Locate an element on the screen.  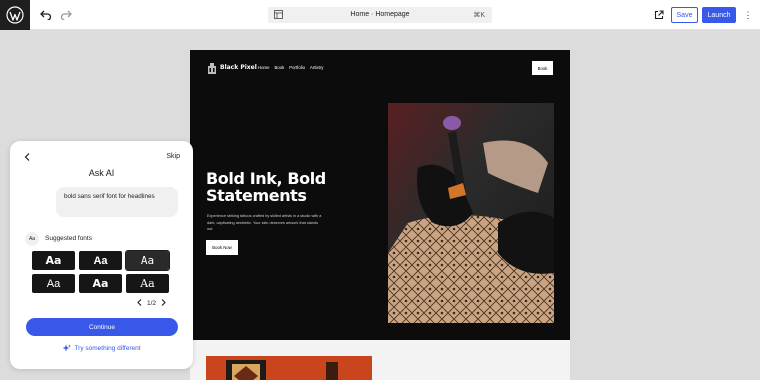
hero-book-now-button: Book Now is located at coordinates (222, 247).